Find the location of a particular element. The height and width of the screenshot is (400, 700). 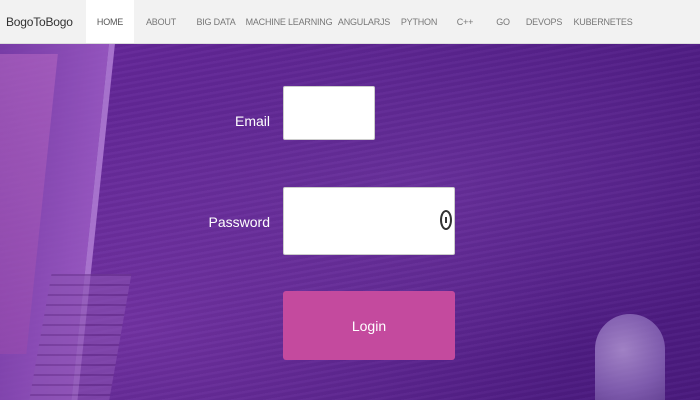

nav-item-machine-learning: MACHINE LEARNING is located at coordinates (289, 21).